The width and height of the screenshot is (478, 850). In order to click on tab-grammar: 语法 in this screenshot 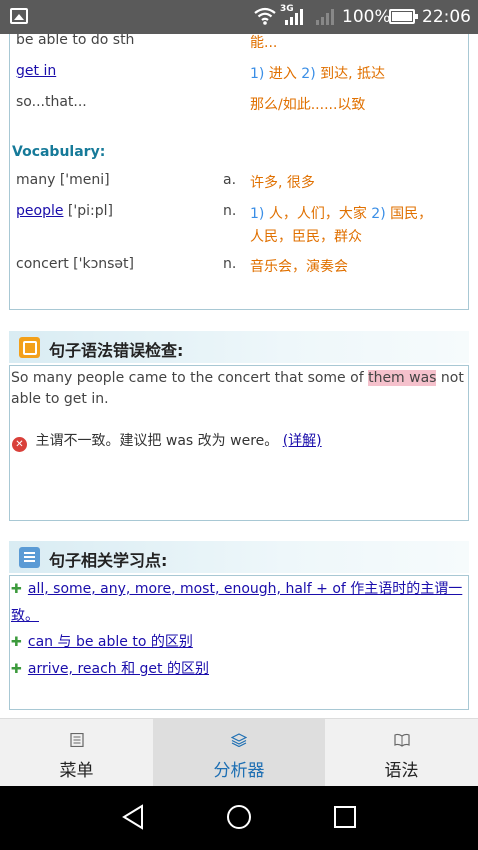, I will do `click(401, 753)`.